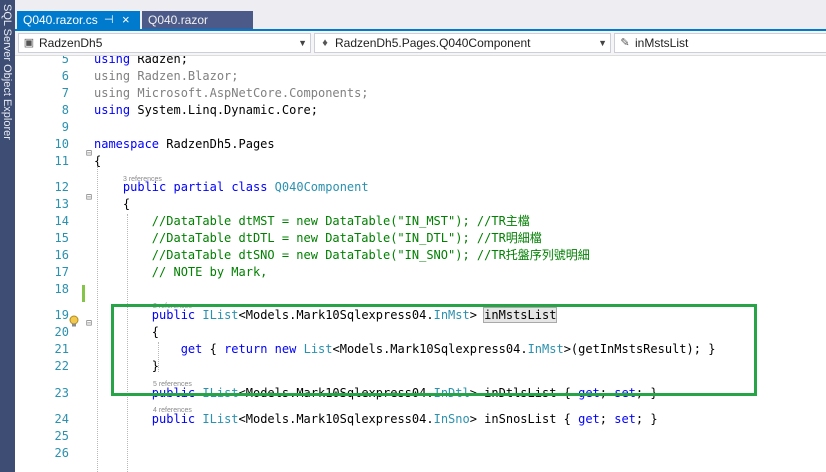  I want to click on line-number: 10, so click(61, 144).